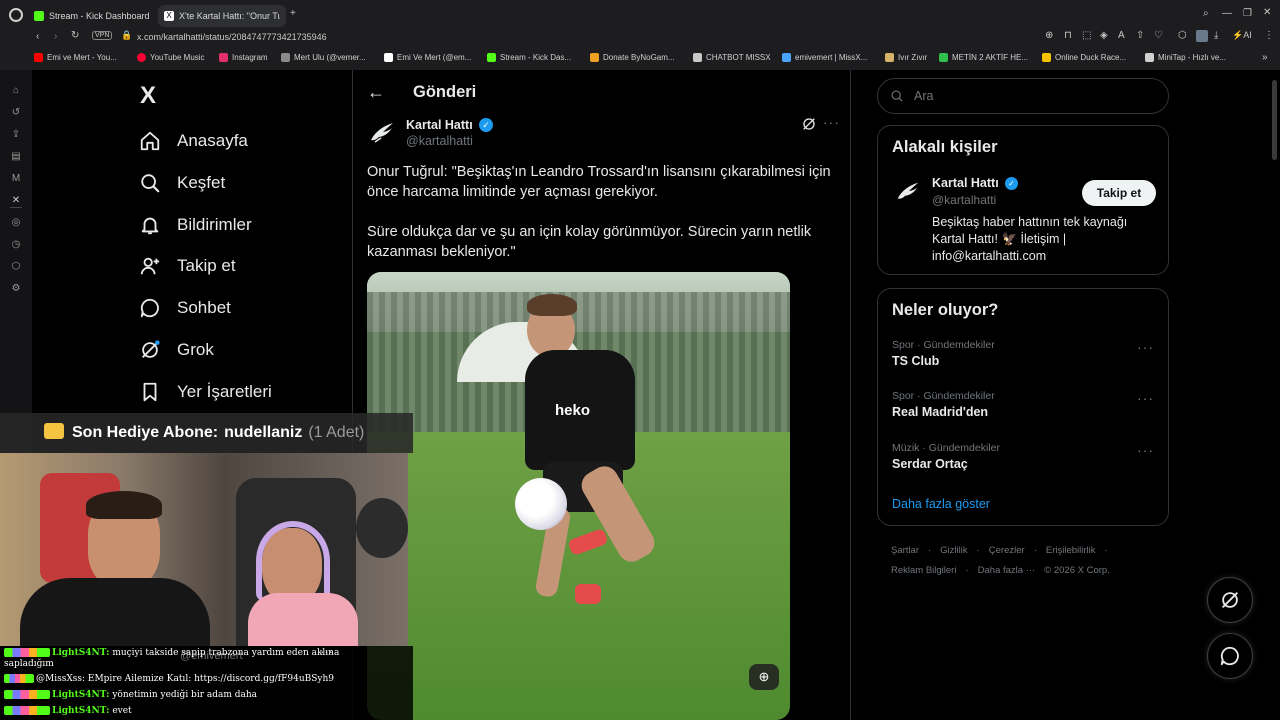 The width and height of the screenshot is (1280, 720). What do you see at coordinates (1104, 35) in the screenshot?
I see `shield-icon: ◈` at bounding box center [1104, 35].